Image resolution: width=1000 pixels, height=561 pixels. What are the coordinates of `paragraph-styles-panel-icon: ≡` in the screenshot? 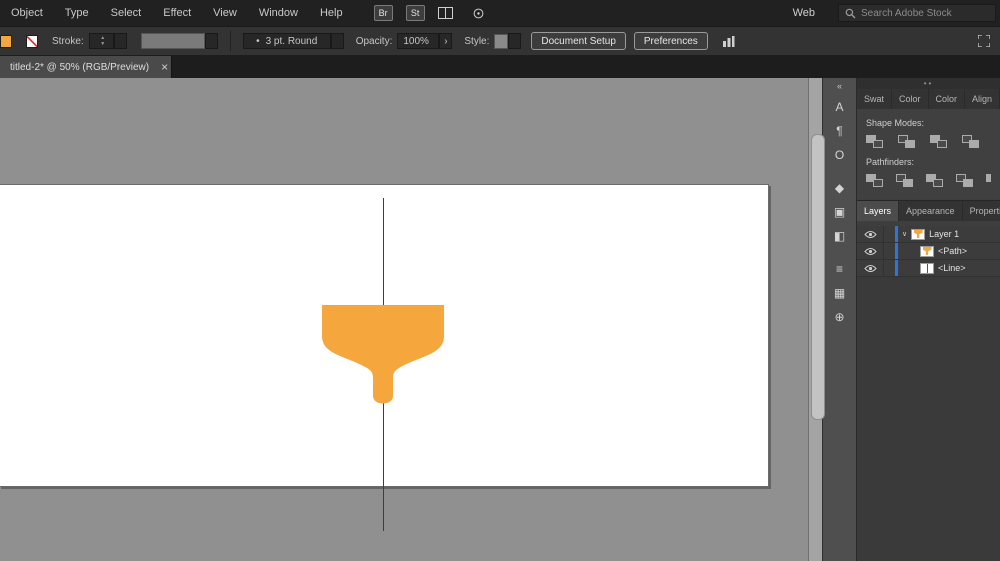 It's located at (839, 269).